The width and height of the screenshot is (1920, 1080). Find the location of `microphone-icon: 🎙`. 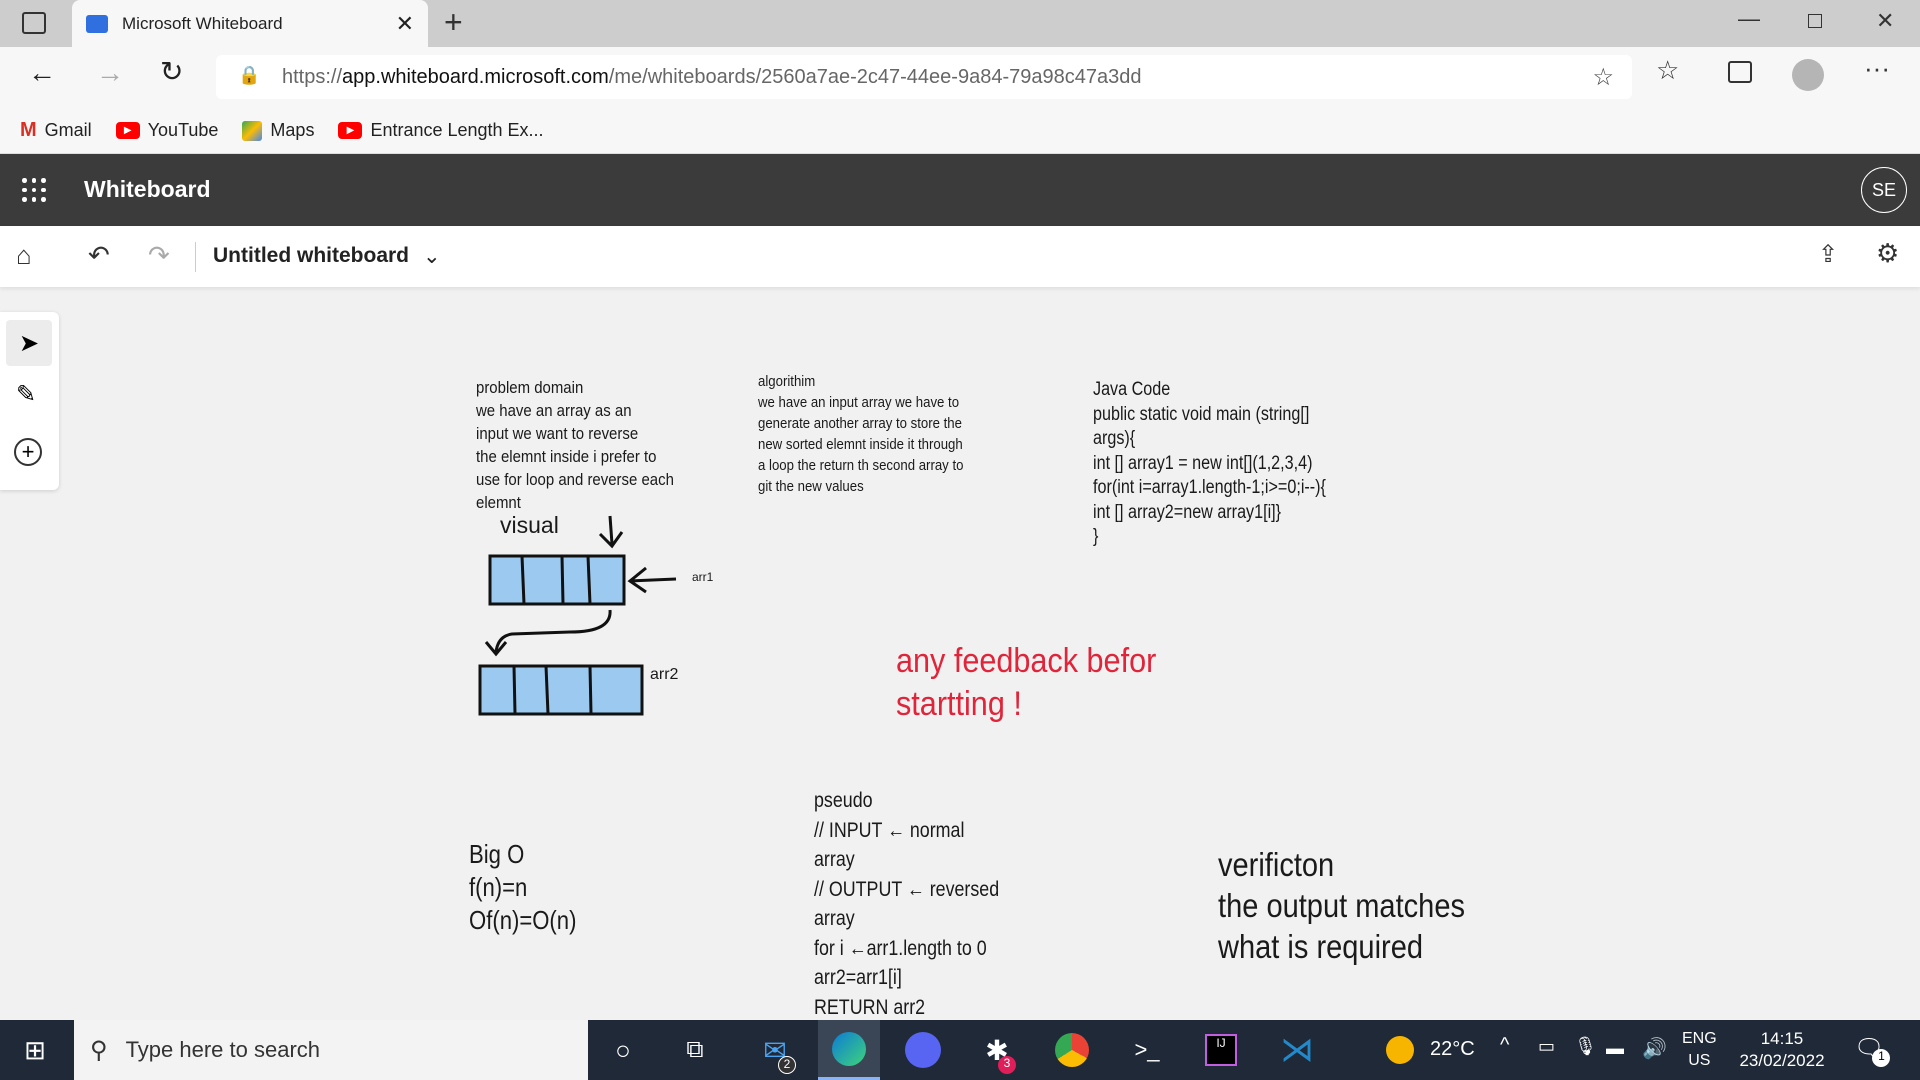

microphone-icon: 🎙 is located at coordinates (1585, 1046).